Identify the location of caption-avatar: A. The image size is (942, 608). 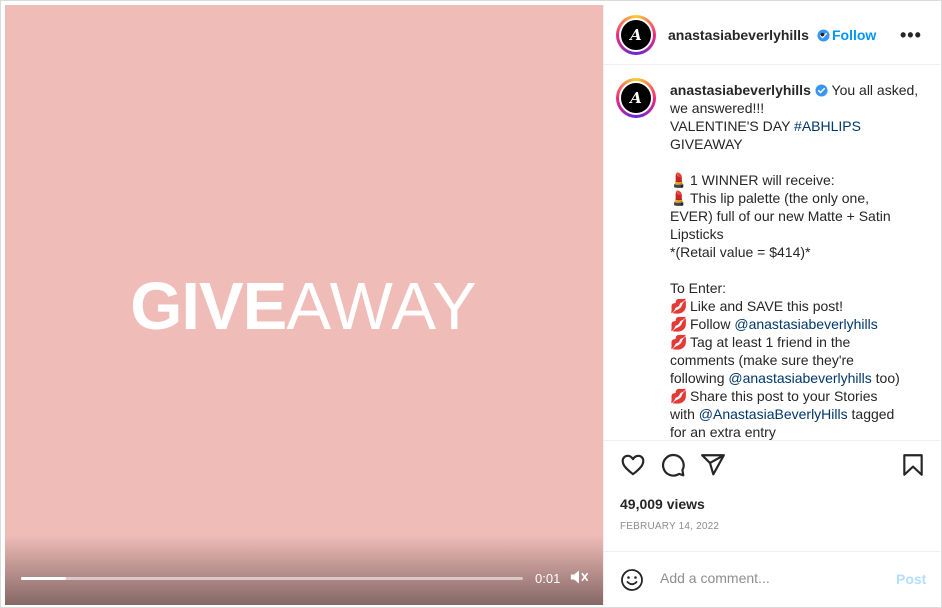
(636, 98).